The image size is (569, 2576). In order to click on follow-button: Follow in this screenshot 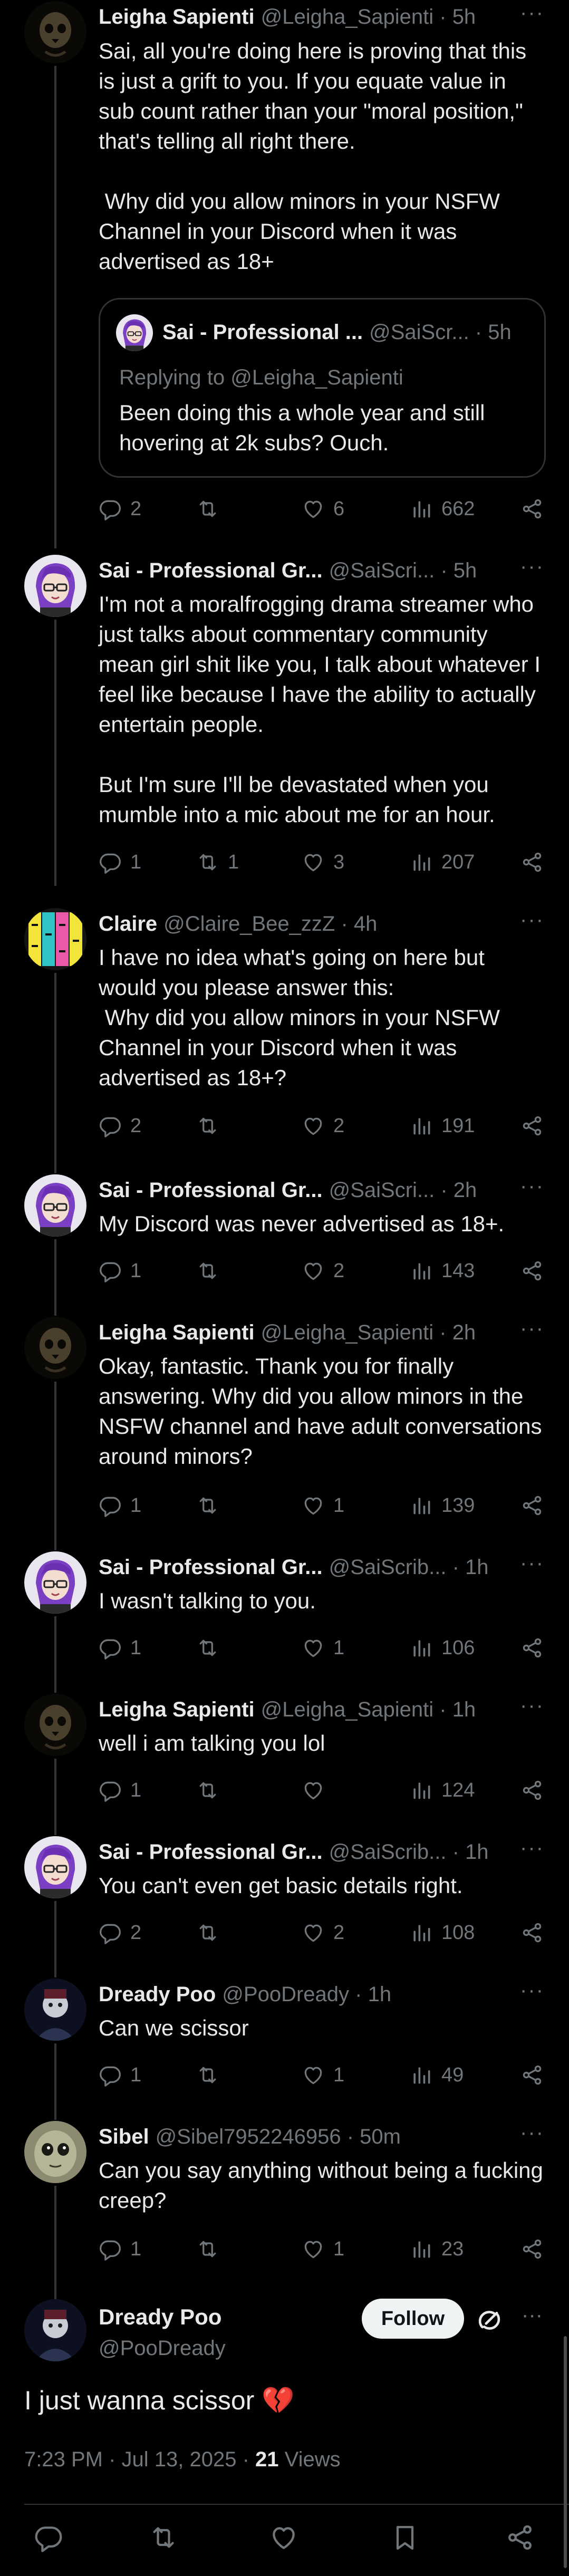, I will do `click(413, 2319)`.